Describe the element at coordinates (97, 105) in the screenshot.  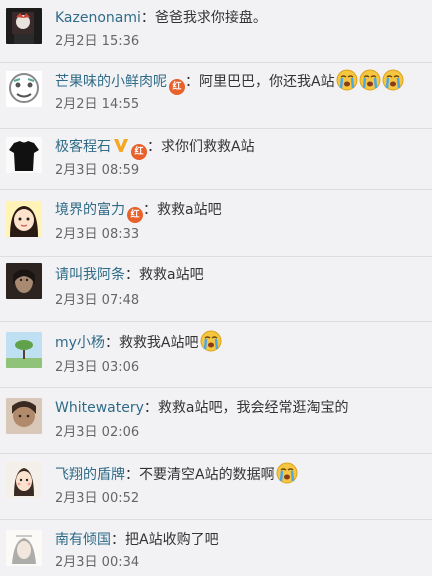
I see `timestamp: 2月2日 14:55` at that location.